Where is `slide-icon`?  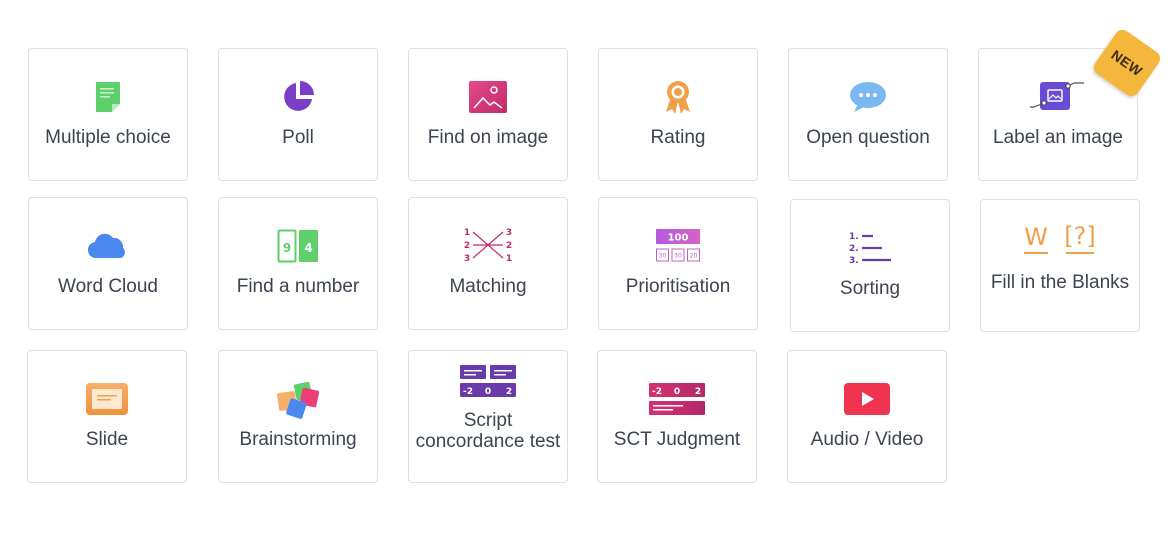 slide-icon is located at coordinates (107, 399).